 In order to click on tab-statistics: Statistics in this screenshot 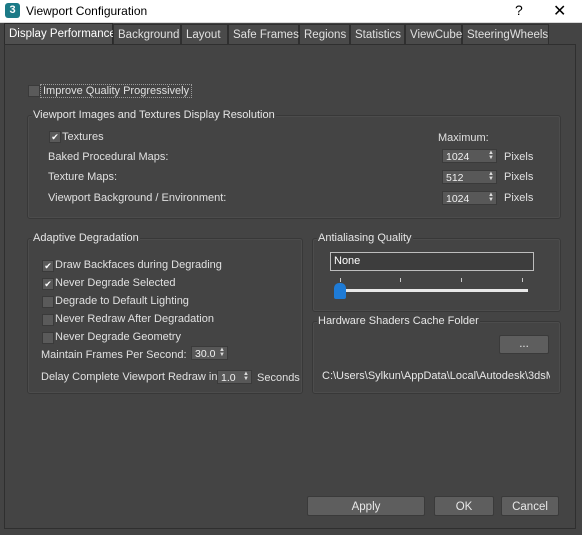, I will do `click(377, 34)`.